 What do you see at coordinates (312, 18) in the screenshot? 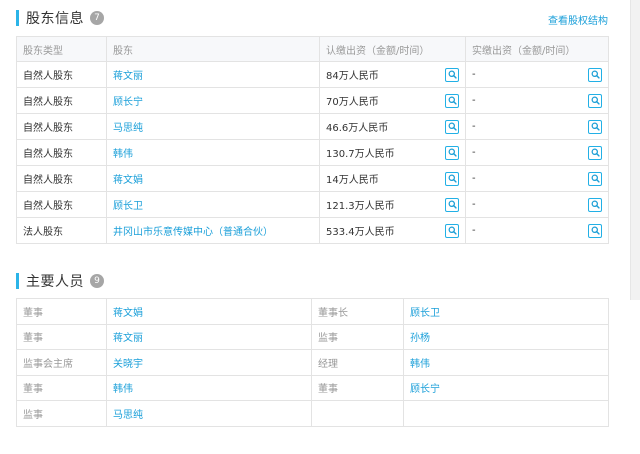
I see `shareholders-header: 股东信息 7 查看股权结构` at bounding box center [312, 18].